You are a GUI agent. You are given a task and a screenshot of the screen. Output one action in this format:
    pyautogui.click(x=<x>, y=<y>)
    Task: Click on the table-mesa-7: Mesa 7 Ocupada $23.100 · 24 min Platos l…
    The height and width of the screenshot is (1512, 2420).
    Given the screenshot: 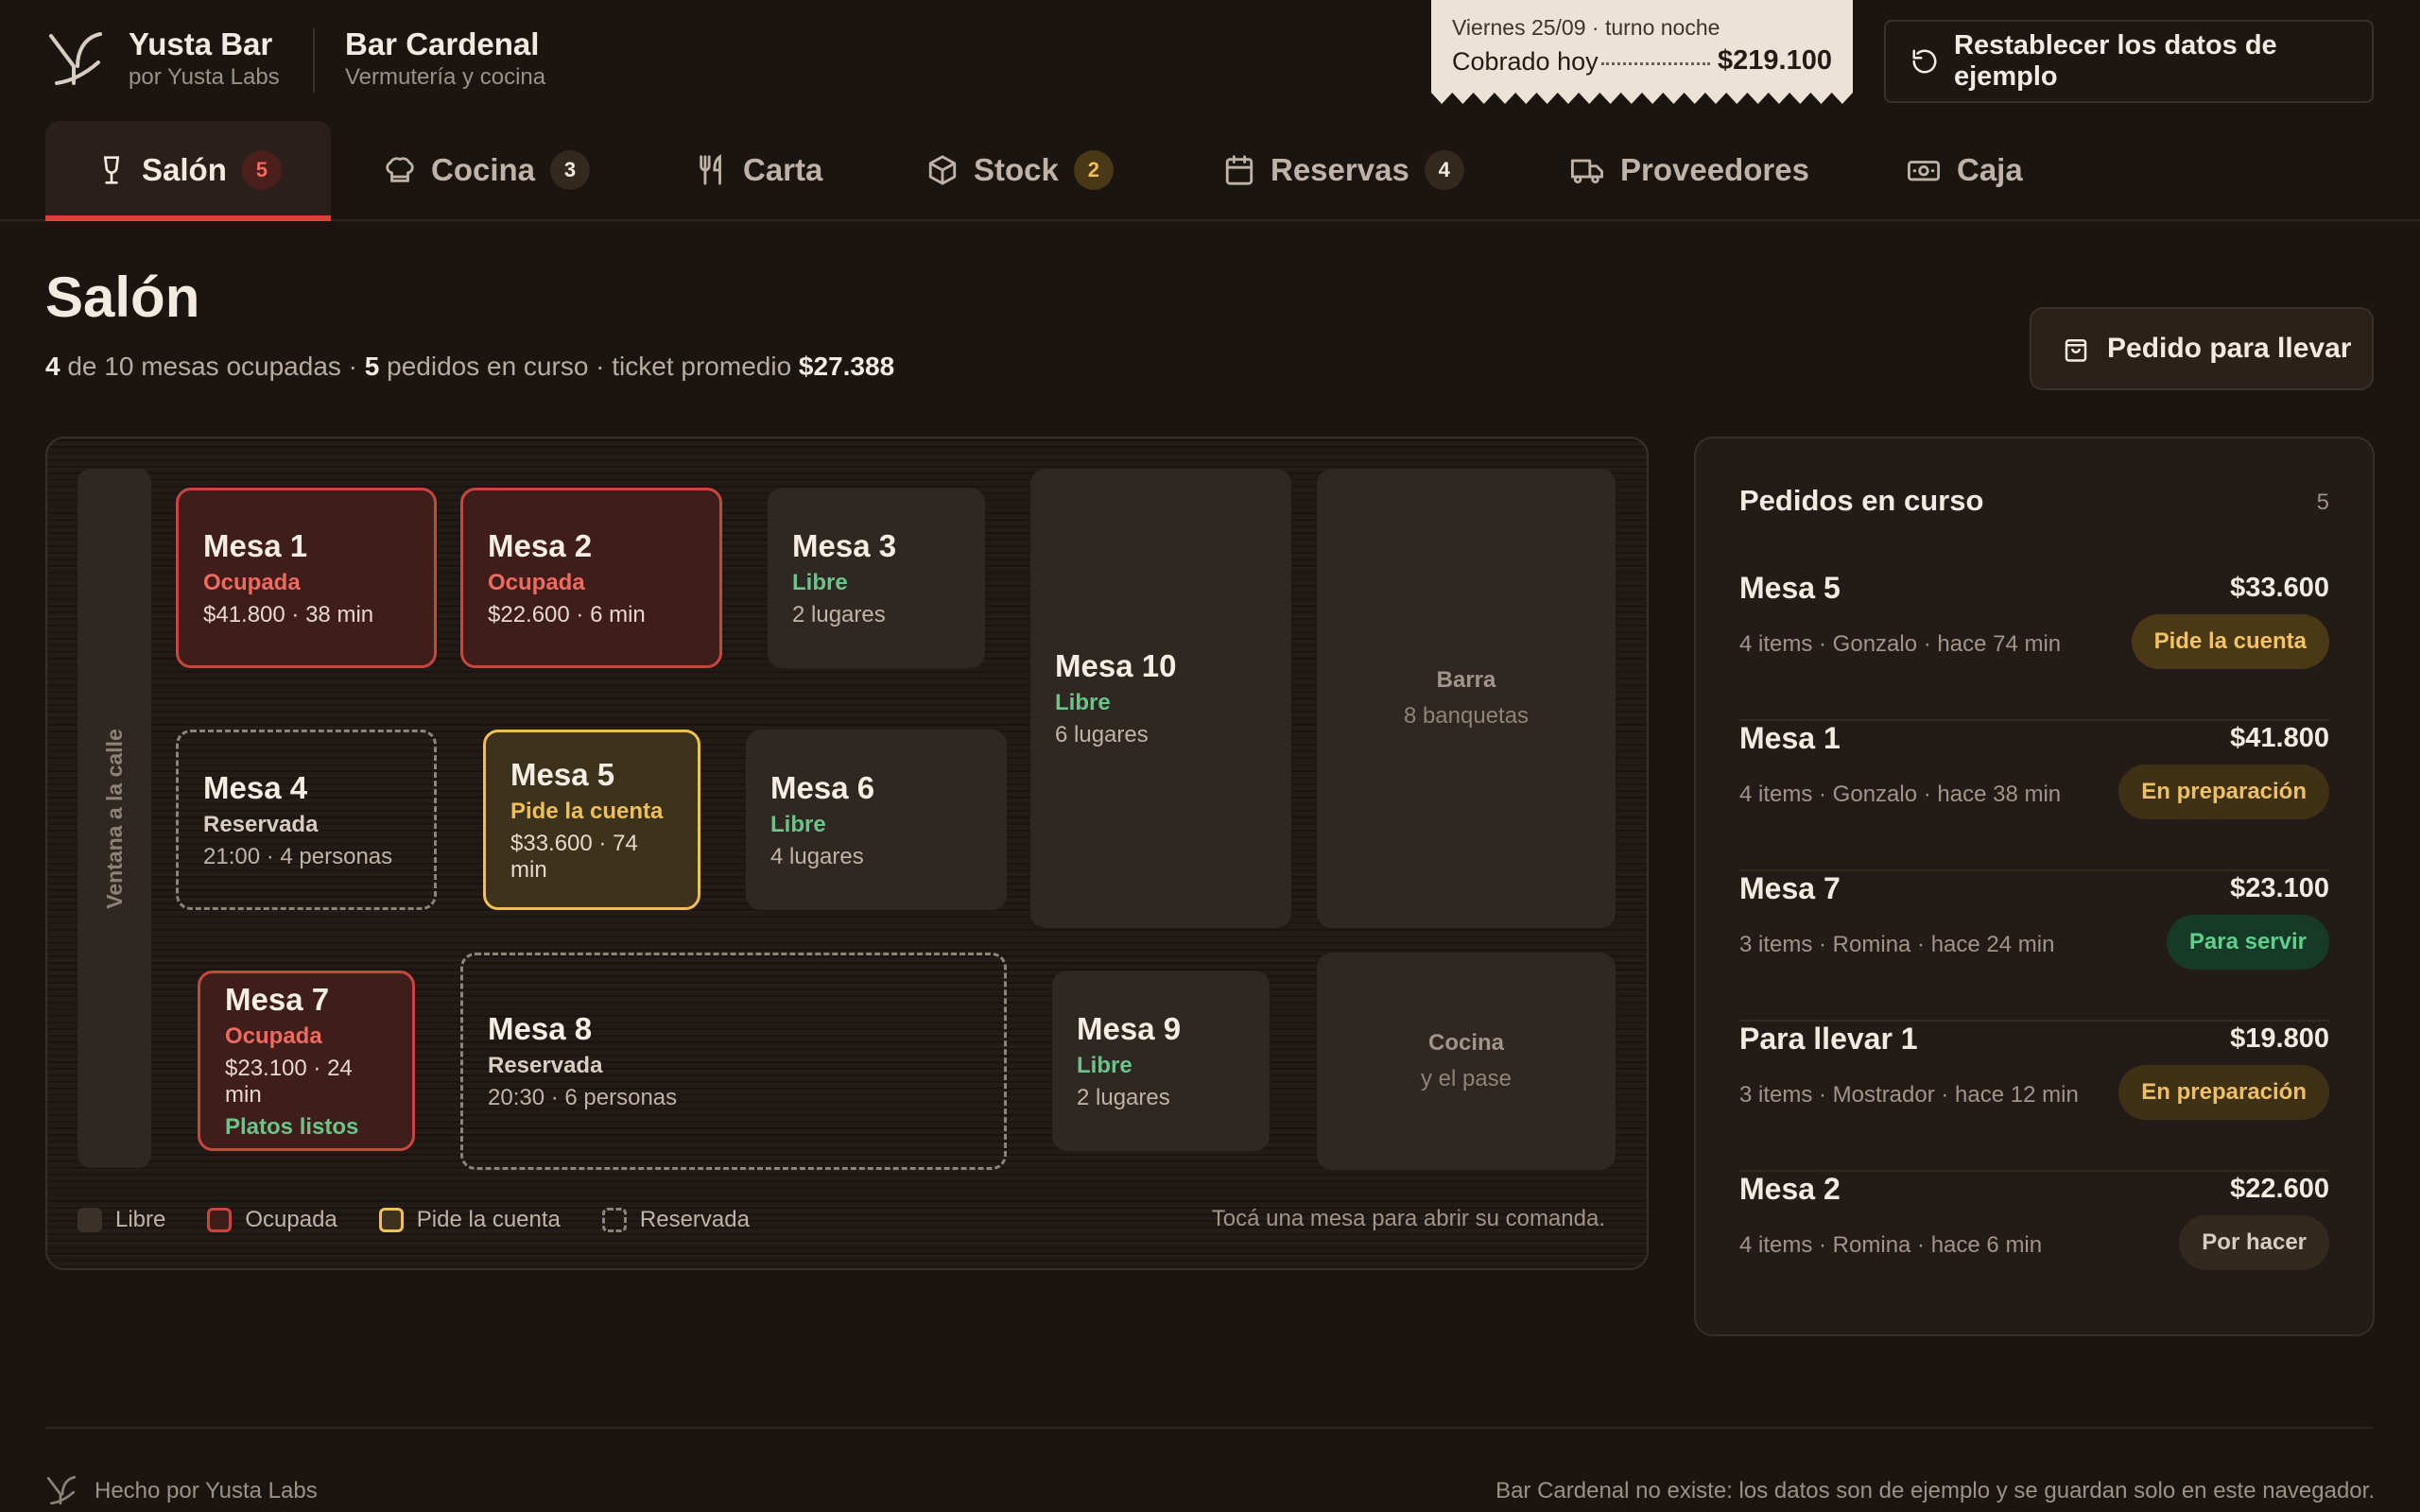 What is the action you would take?
    pyautogui.click(x=306, y=1061)
    